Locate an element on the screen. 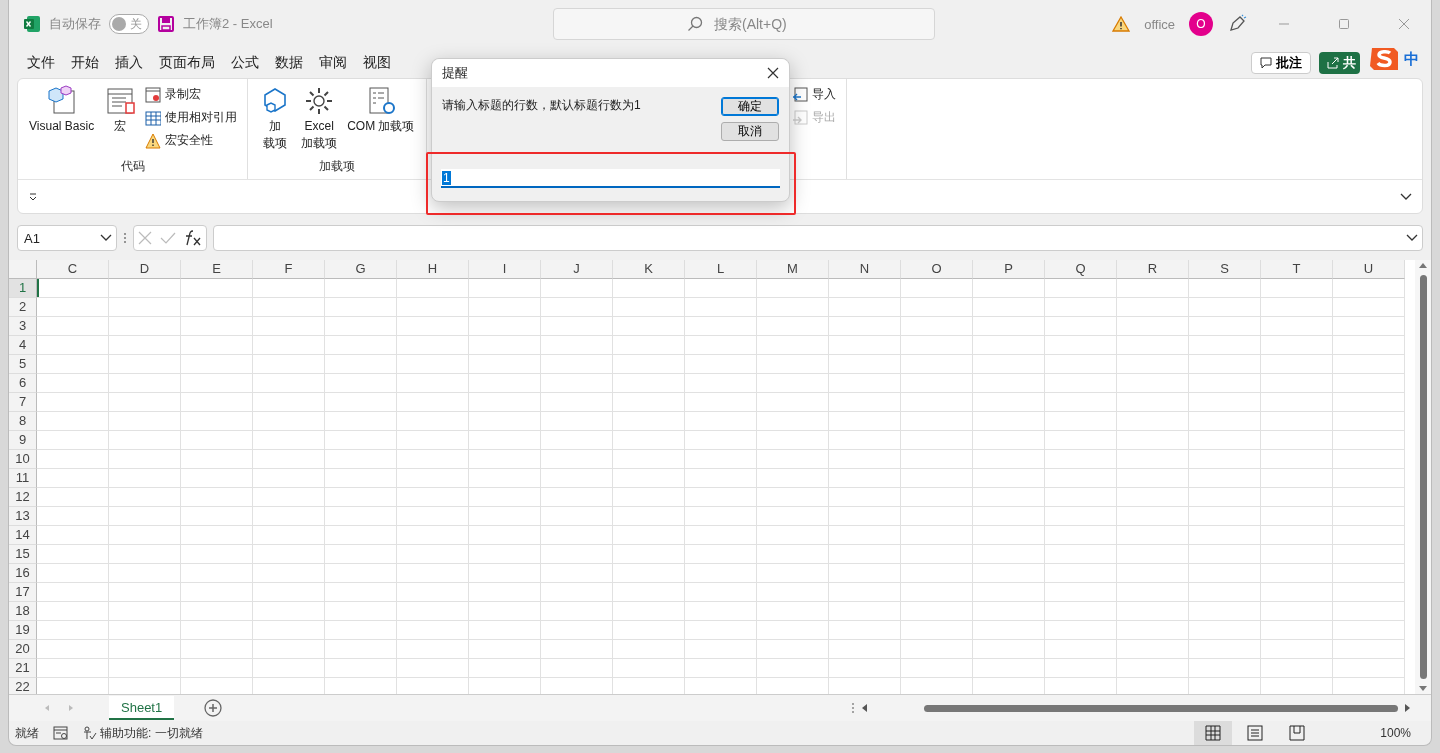  menu-tab: 页面布局 is located at coordinates (187, 63).